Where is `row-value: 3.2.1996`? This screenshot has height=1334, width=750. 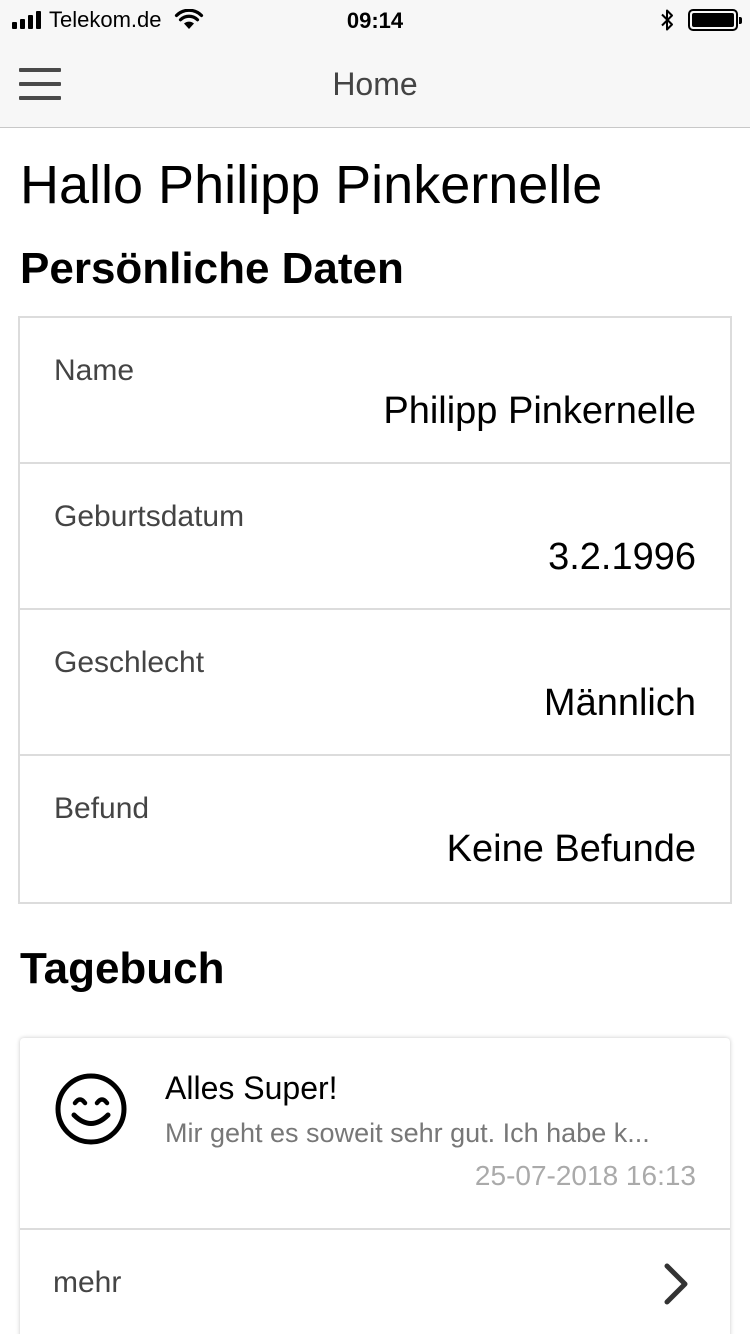
row-value: 3.2.1996 is located at coordinates (622, 557).